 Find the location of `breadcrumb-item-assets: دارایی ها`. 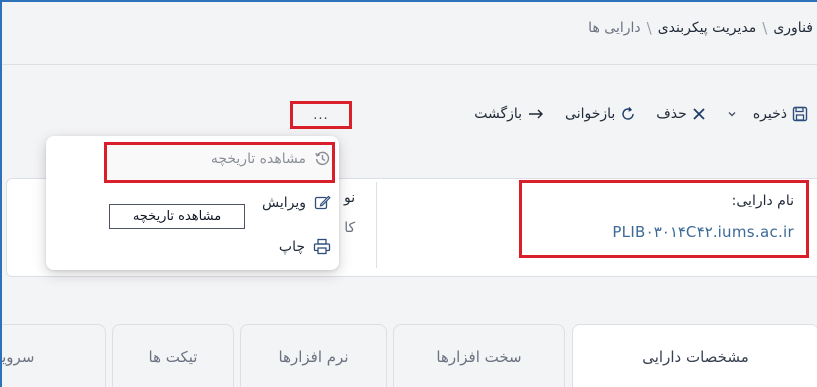

breadcrumb-item-assets: دارایی ها is located at coordinates (614, 28).